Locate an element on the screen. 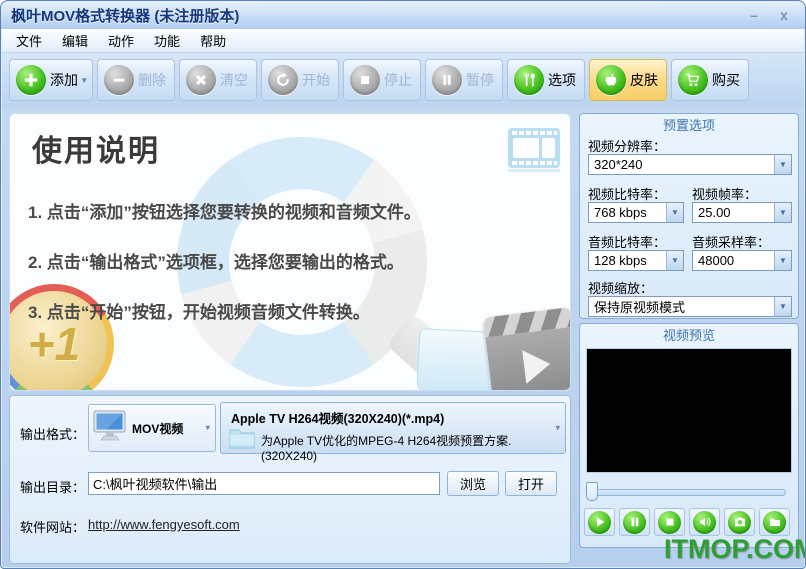  minimize-button: – is located at coordinates (754, 15).